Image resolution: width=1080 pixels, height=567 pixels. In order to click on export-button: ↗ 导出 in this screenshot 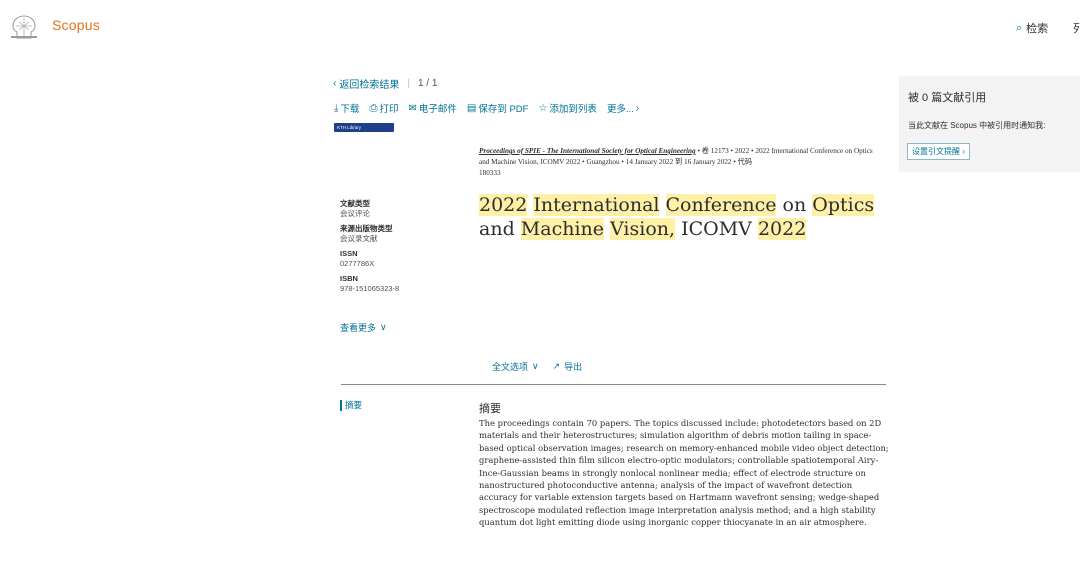, I will do `click(568, 366)`.